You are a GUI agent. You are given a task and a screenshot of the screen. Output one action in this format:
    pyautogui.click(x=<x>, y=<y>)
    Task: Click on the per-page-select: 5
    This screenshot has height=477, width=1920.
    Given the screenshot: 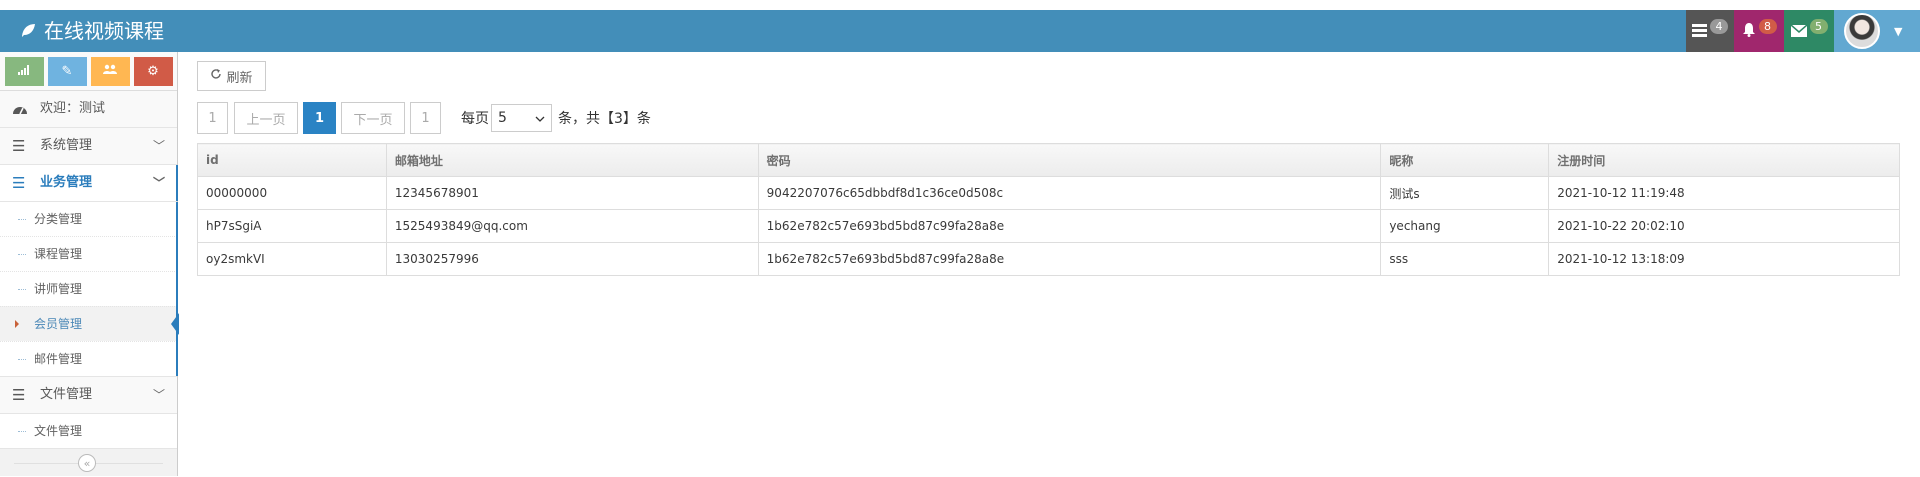 What is the action you would take?
    pyautogui.click(x=521, y=118)
    